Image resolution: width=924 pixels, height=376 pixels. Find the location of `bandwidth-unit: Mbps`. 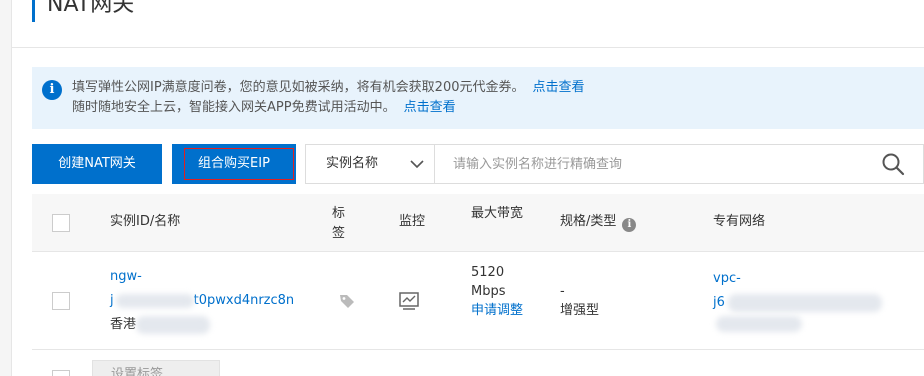

bandwidth-unit: Mbps is located at coordinates (488, 291).